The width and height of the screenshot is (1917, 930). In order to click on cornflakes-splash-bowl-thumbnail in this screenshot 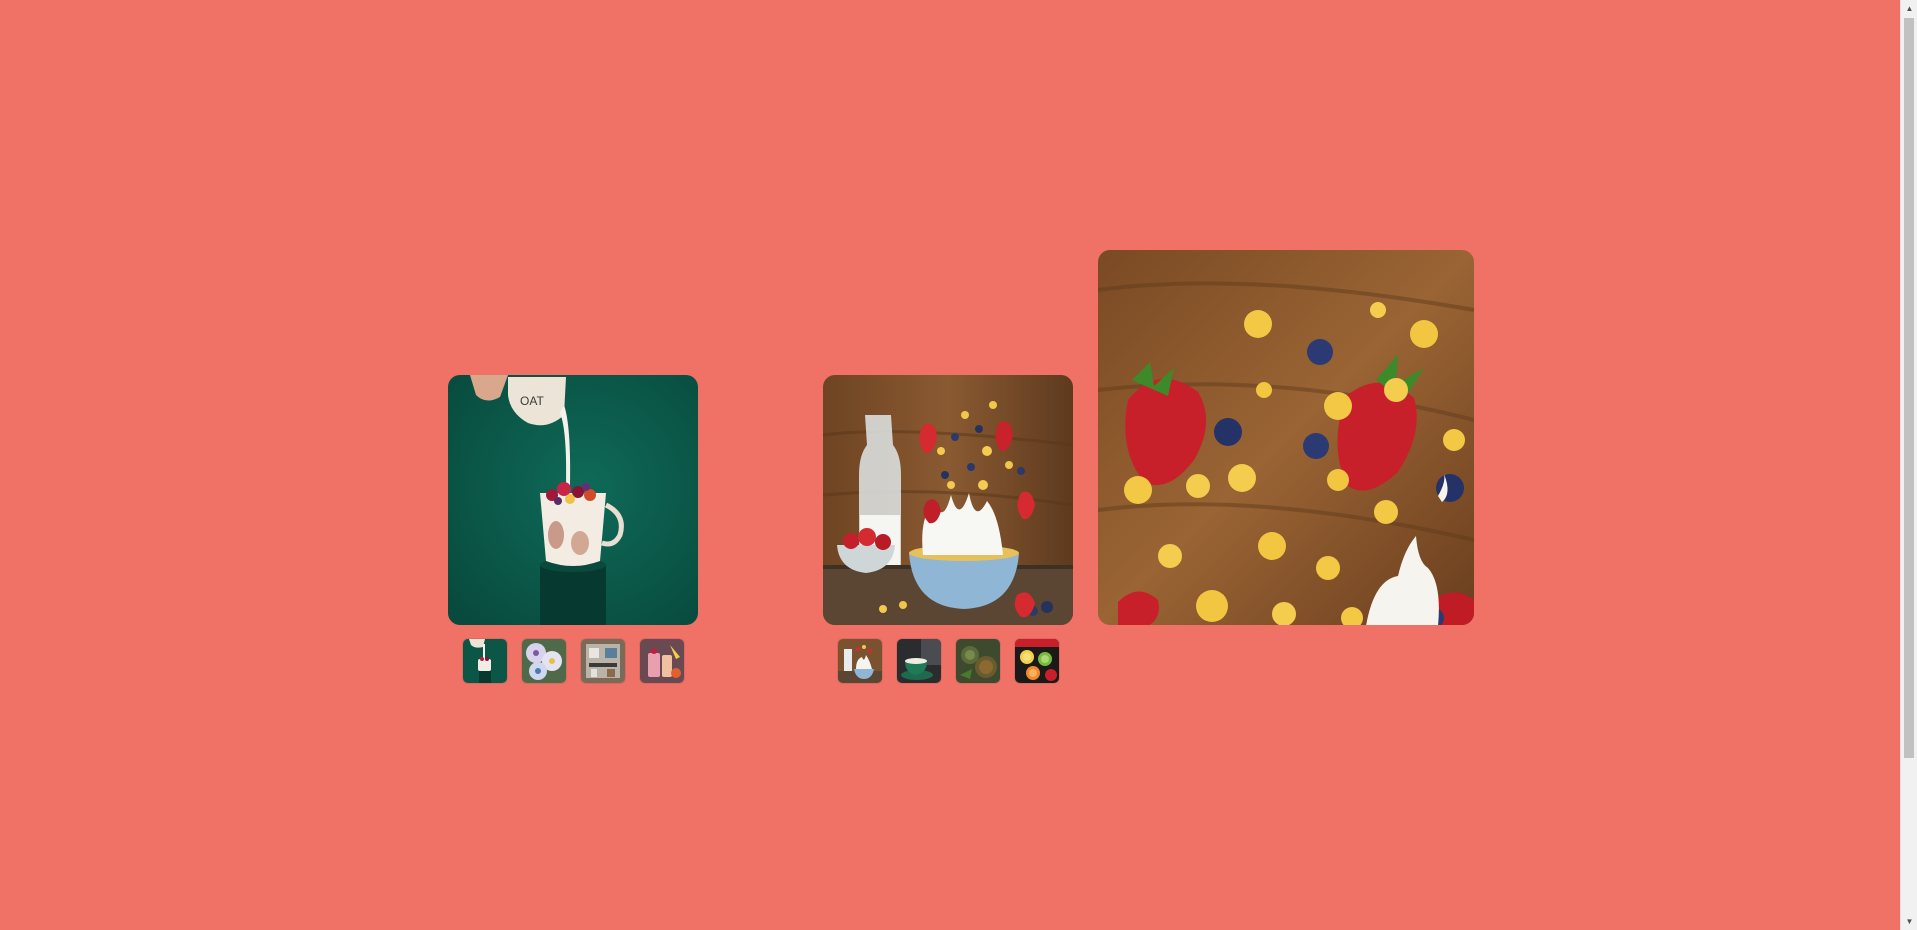, I will do `click(860, 661)`.